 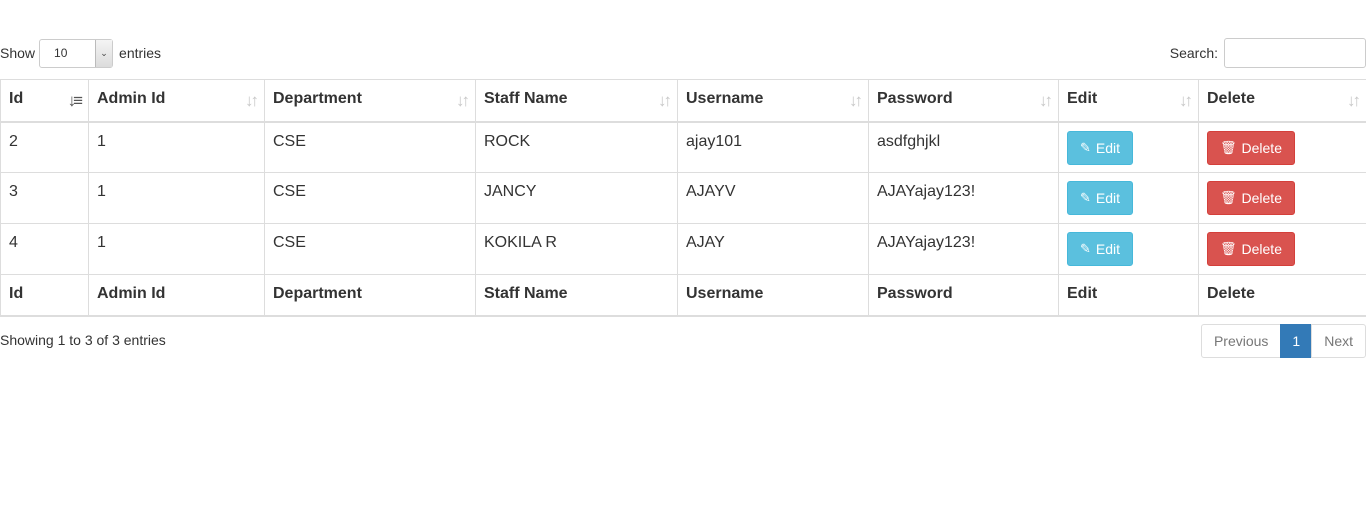 What do you see at coordinates (1241, 341) in the screenshot?
I see `previous-button: Previous` at bounding box center [1241, 341].